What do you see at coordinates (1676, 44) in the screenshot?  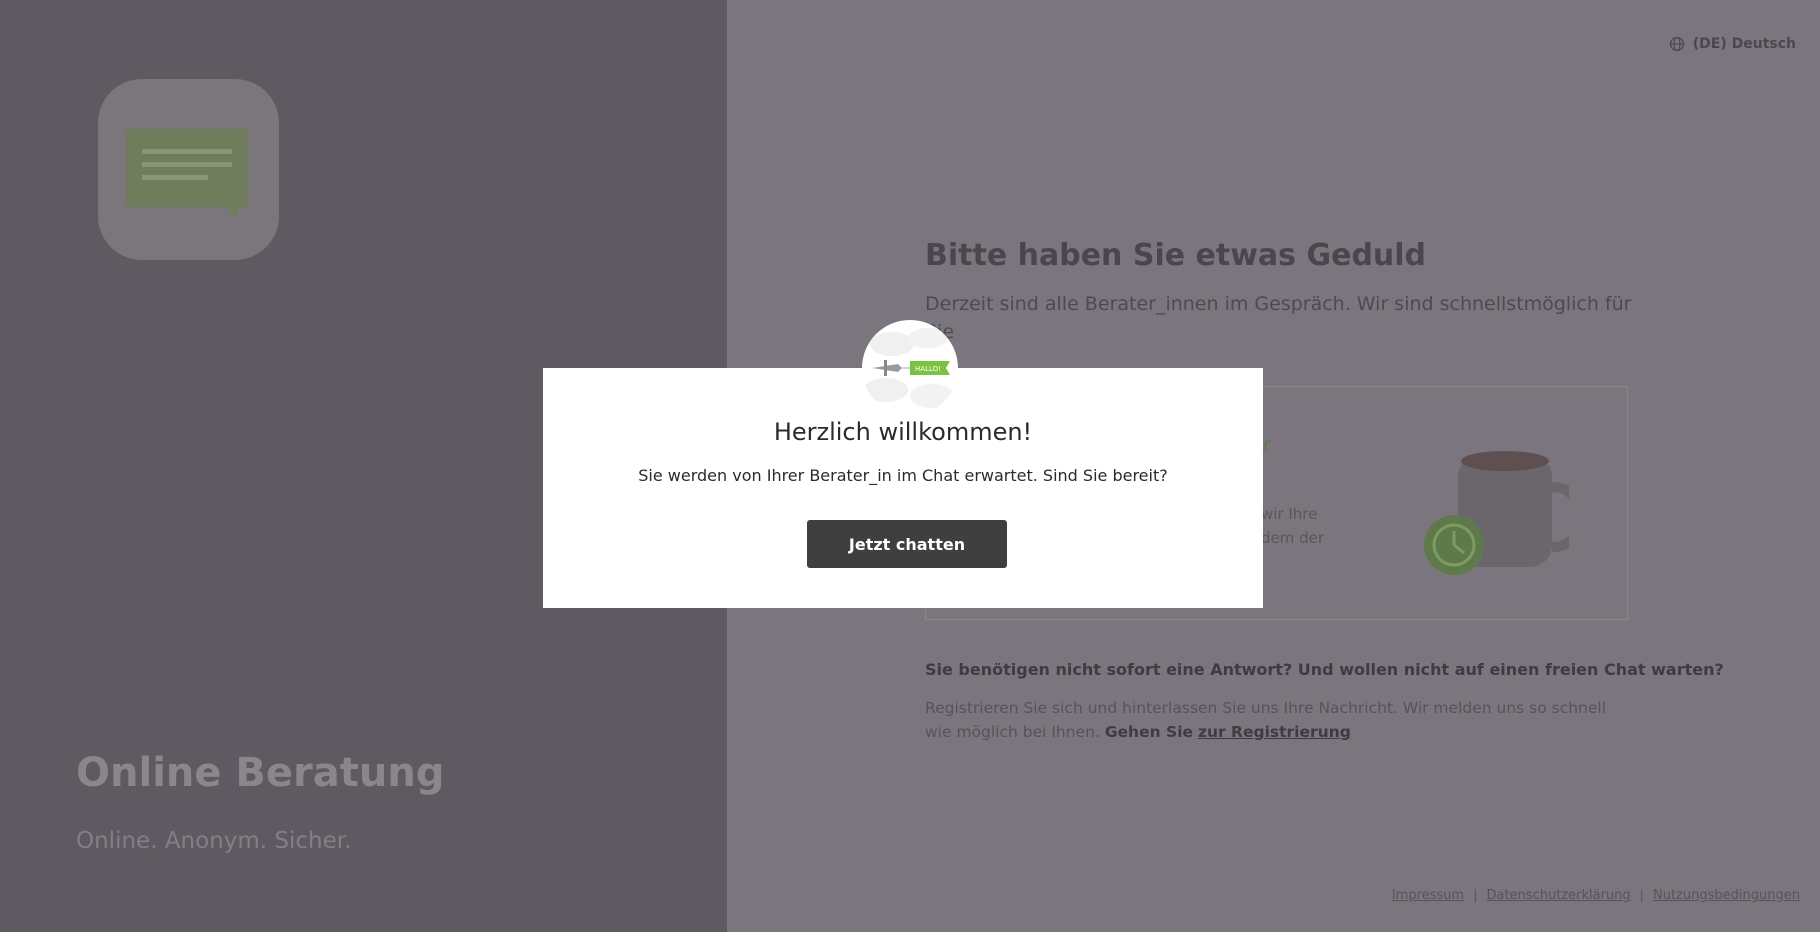 I see `globe-icon` at bounding box center [1676, 44].